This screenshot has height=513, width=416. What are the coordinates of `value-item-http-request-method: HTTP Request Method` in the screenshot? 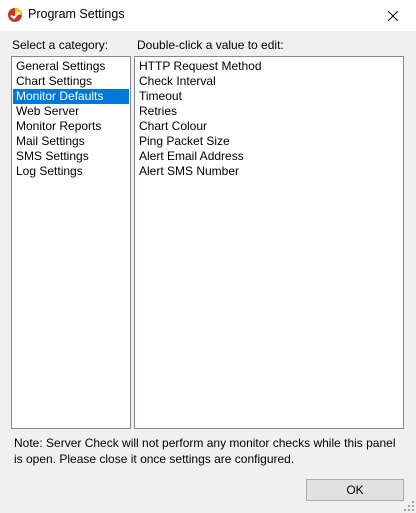 It's located at (269, 66).